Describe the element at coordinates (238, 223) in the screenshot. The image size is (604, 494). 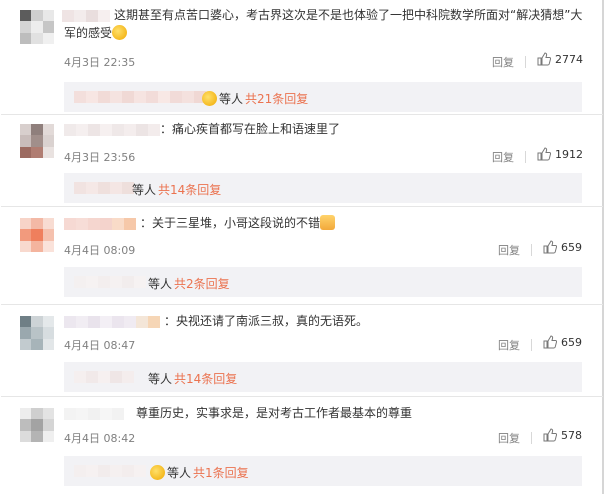
I see `comment-text: ：关于三星堆，小哥这段说的不错` at that location.